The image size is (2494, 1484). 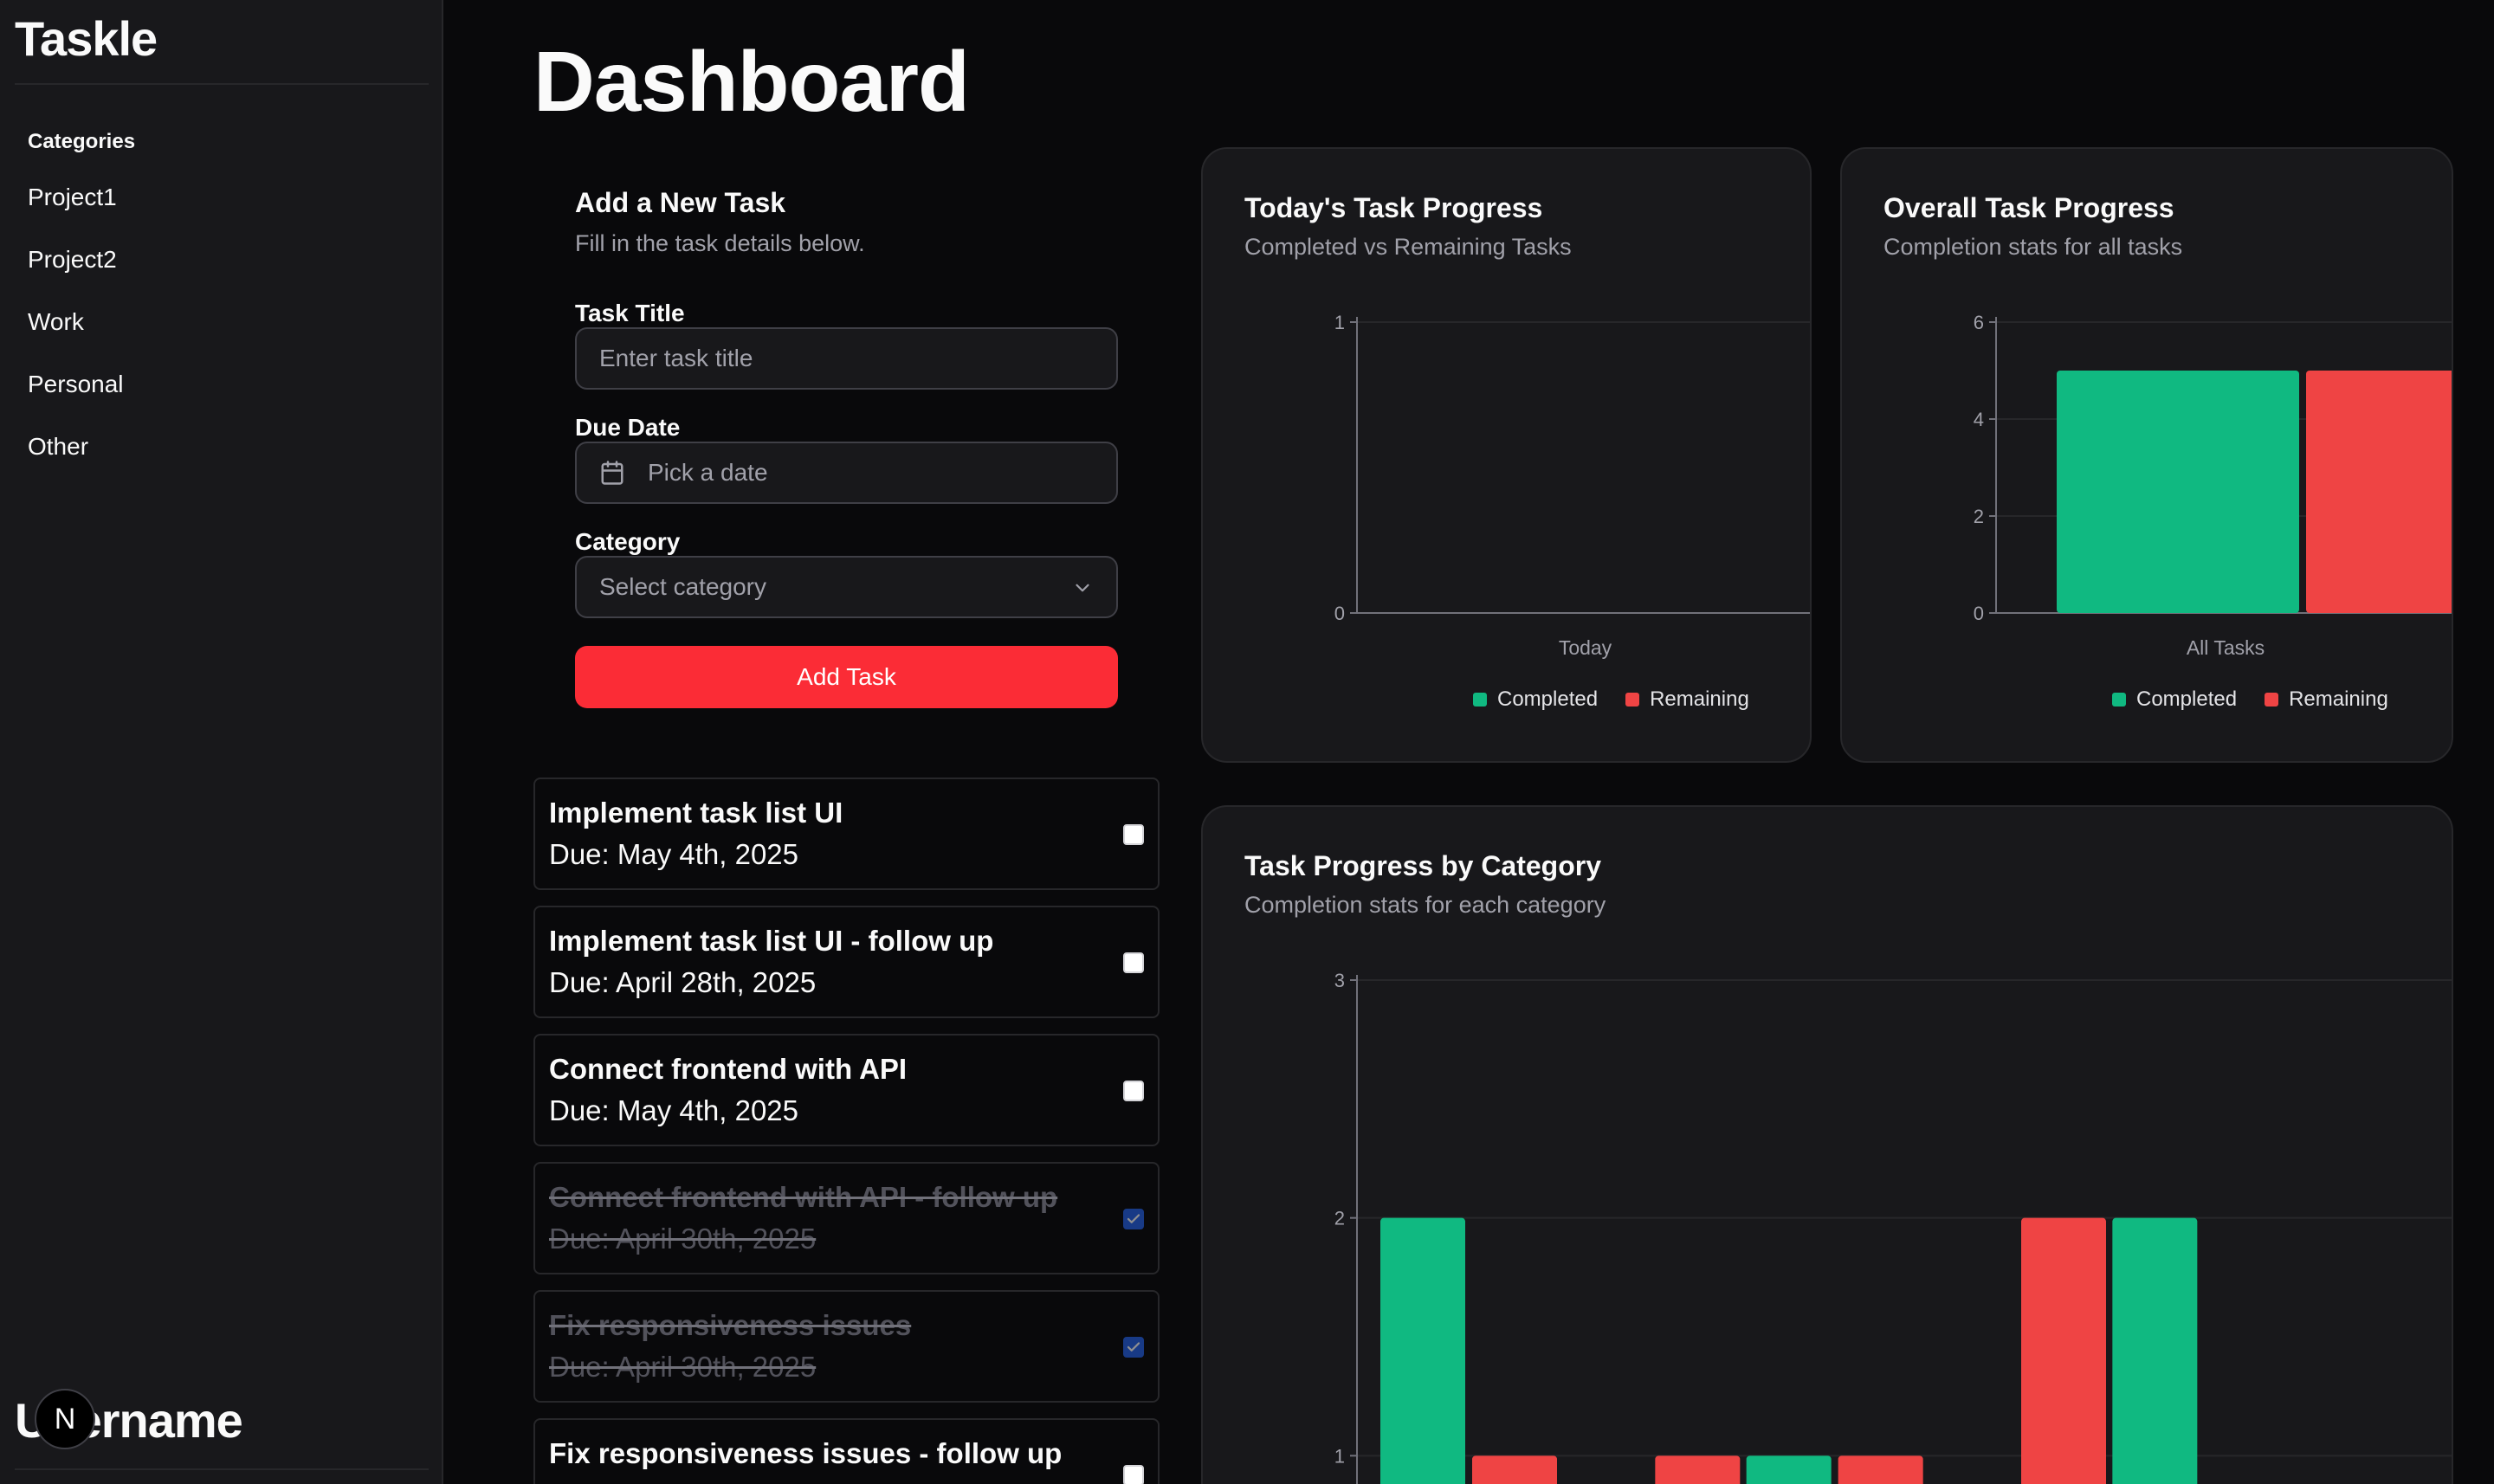 What do you see at coordinates (720, 243) in the screenshot?
I see `form-subtitle: Fill in the task details below.` at bounding box center [720, 243].